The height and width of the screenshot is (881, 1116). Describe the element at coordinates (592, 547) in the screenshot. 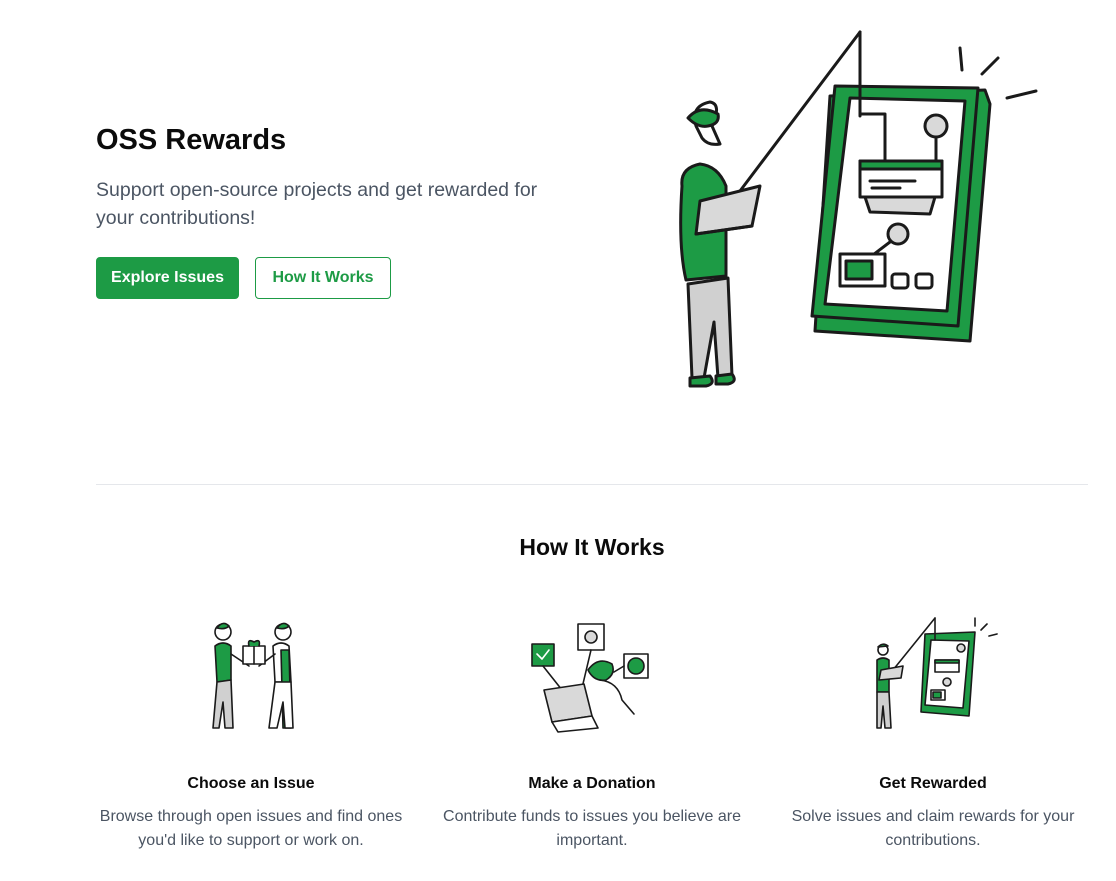

I see `how-it-works-title: How It Works` at that location.